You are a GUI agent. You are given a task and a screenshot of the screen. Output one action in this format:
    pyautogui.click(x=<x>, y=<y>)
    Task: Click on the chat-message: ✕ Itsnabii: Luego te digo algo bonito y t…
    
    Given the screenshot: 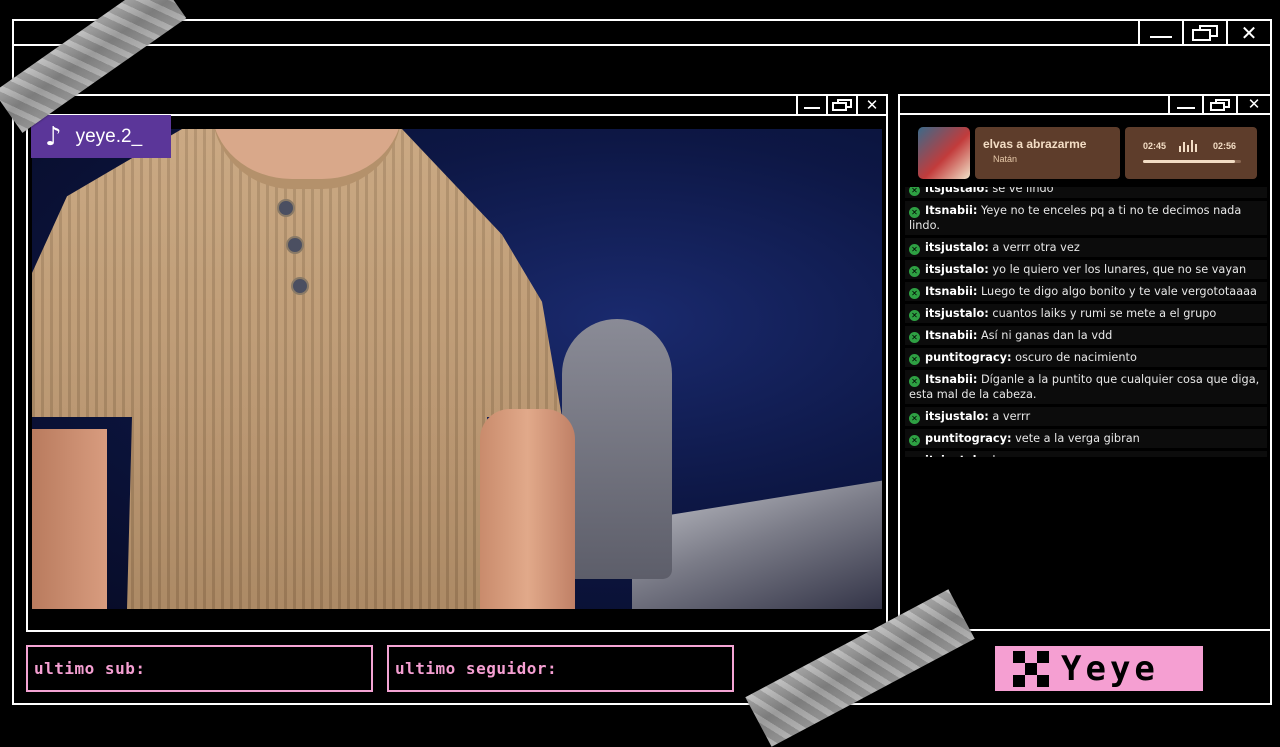 What is the action you would take?
    pyautogui.click(x=1086, y=291)
    